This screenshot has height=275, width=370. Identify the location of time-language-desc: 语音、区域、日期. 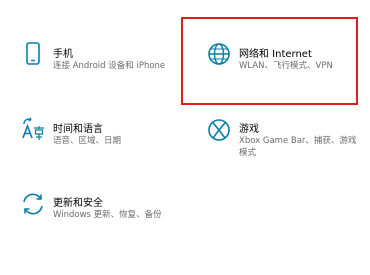
(87, 141).